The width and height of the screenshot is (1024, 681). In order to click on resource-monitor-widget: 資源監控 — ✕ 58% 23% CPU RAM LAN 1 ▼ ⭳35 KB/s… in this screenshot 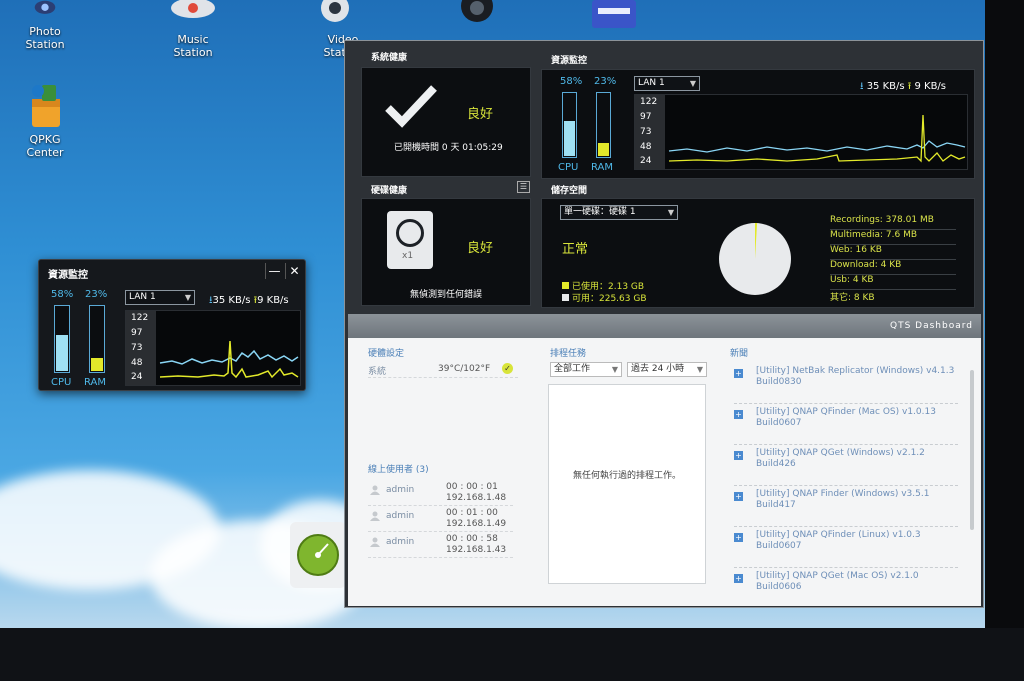, I will do `click(172, 325)`.